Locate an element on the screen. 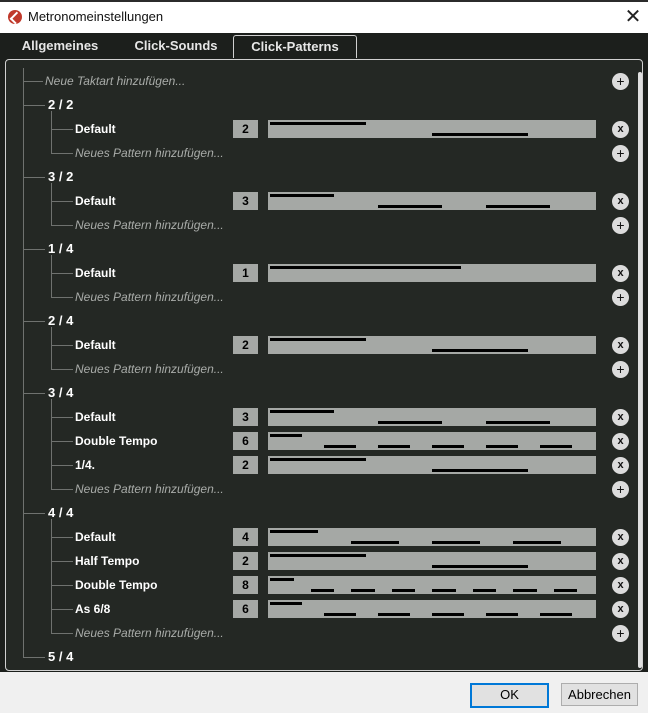  pattern-count-field: 1 is located at coordinates (245, 273).